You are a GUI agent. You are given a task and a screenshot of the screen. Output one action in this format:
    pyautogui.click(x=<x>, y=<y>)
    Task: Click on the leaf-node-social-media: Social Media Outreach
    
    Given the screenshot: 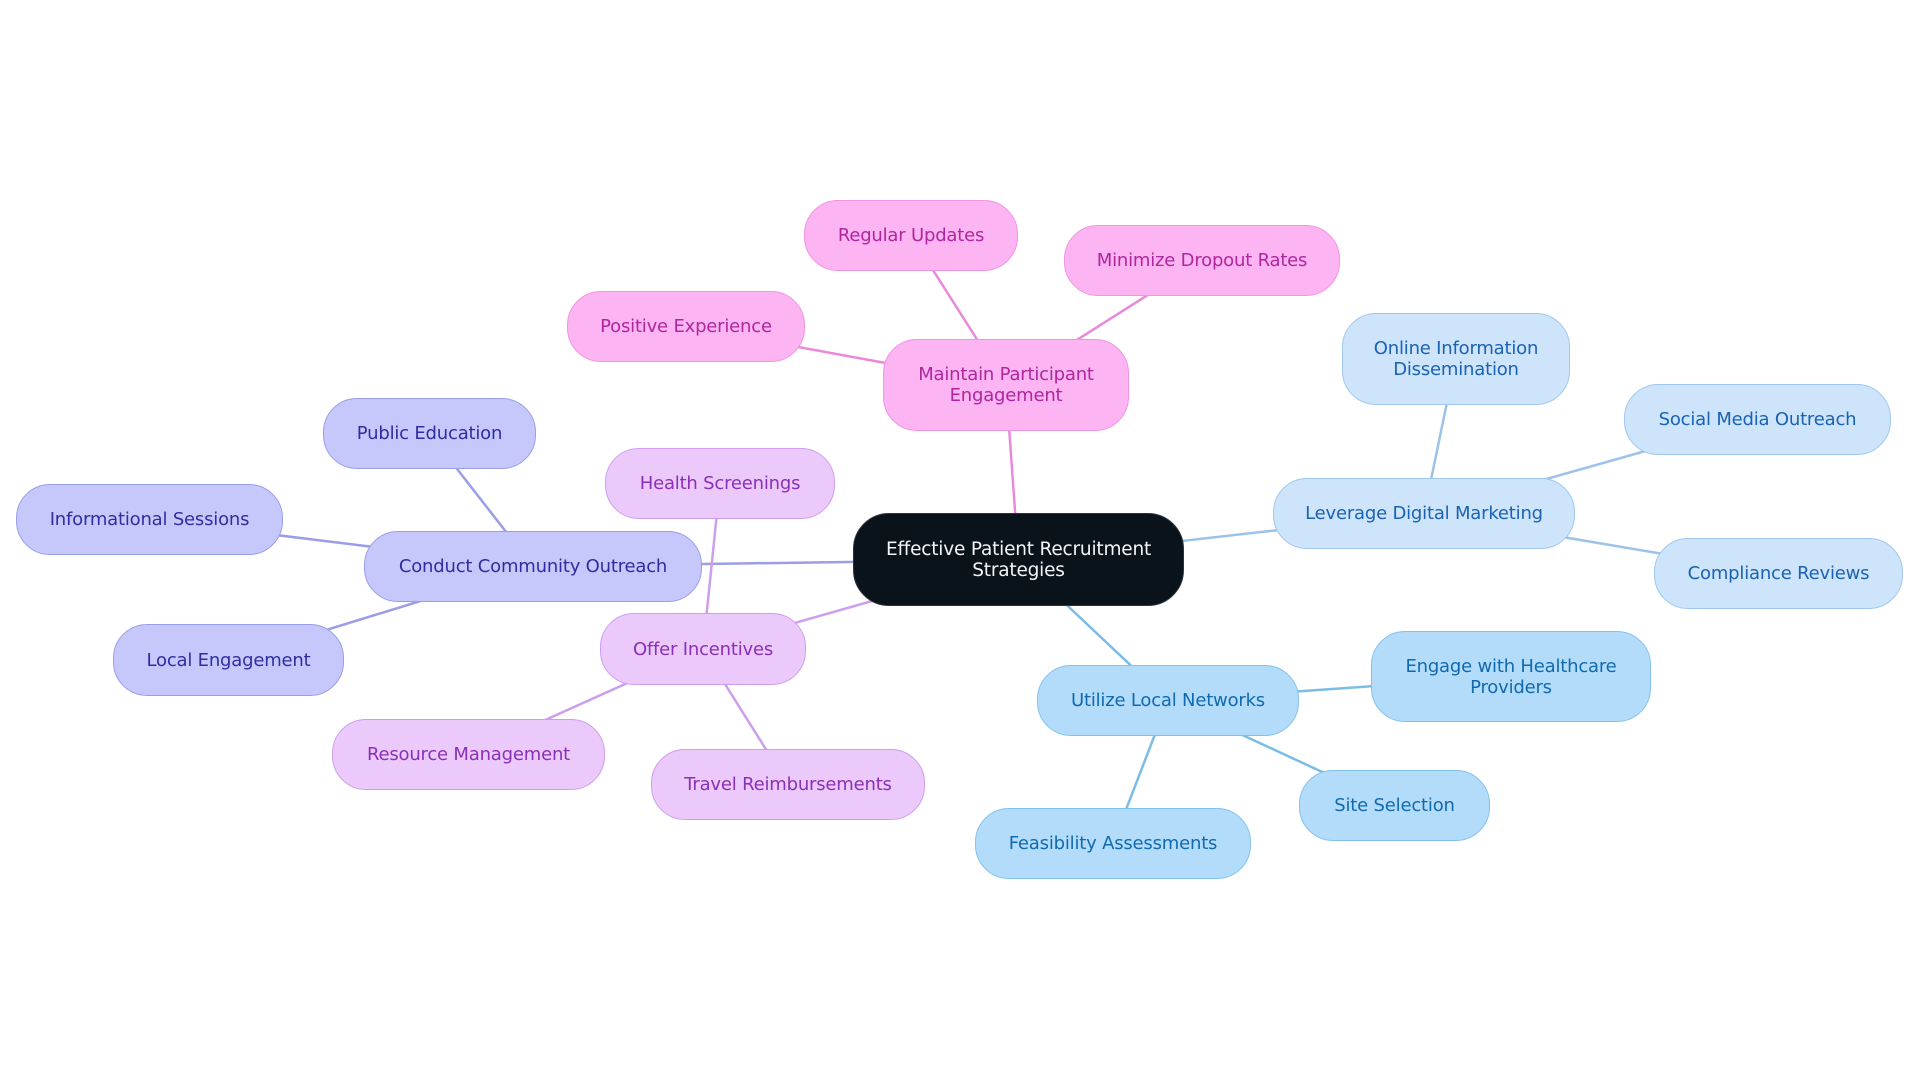 What is the action you would take?
    pyautogui.click(x=1757, y=419)
    